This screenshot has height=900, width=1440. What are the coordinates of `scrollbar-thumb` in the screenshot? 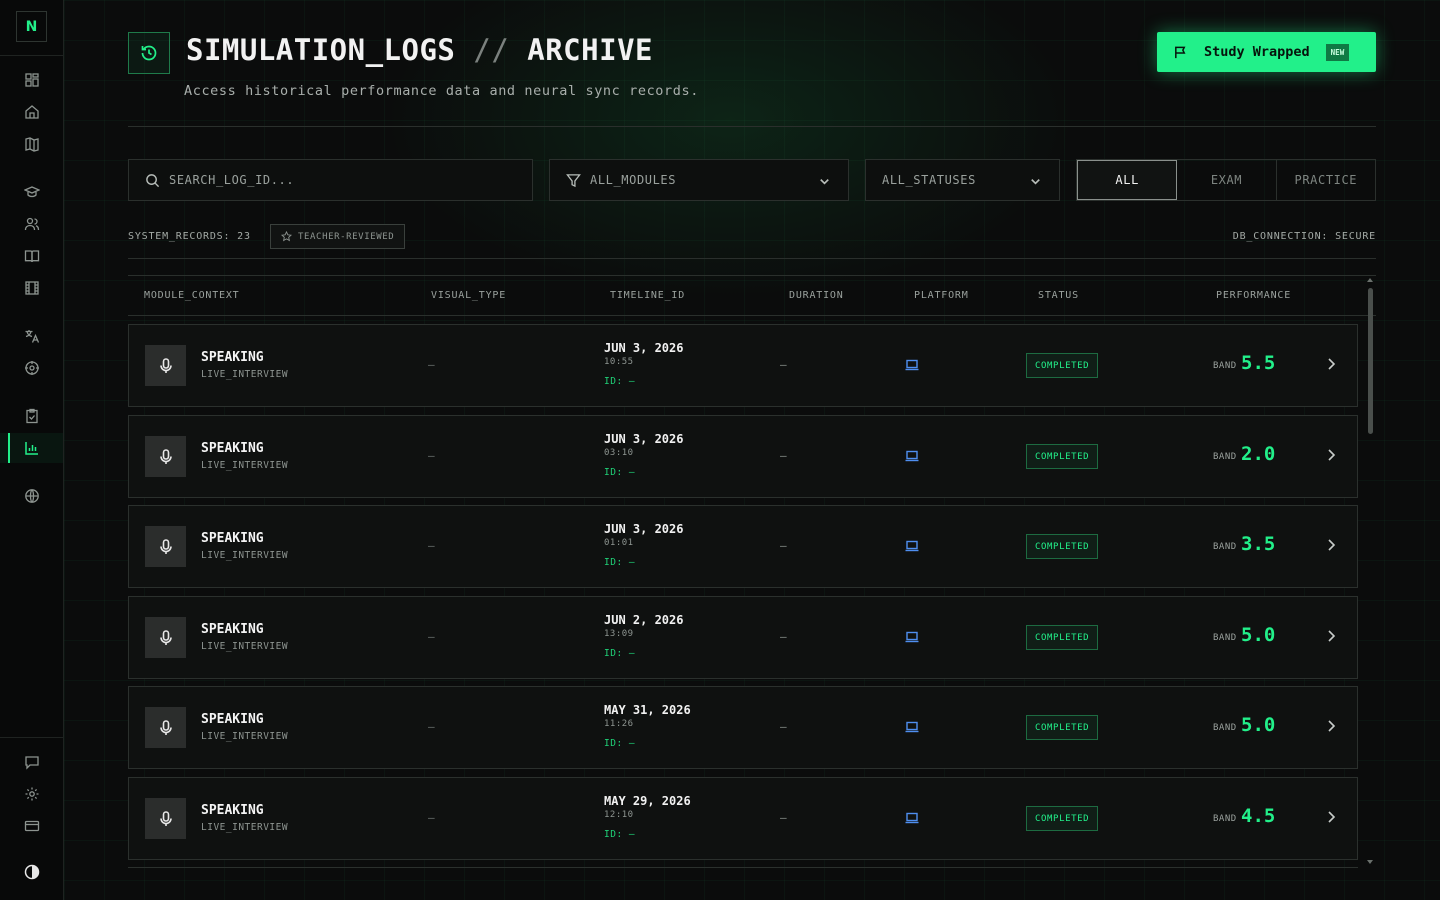 It's located at (1370, 361).